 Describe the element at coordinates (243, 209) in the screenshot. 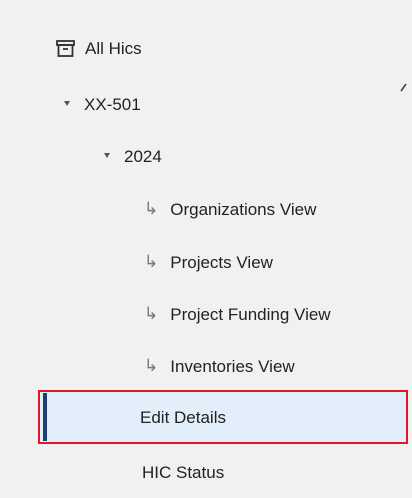

I see `nav-item-organizations-view-label: Organizations View` at that location.